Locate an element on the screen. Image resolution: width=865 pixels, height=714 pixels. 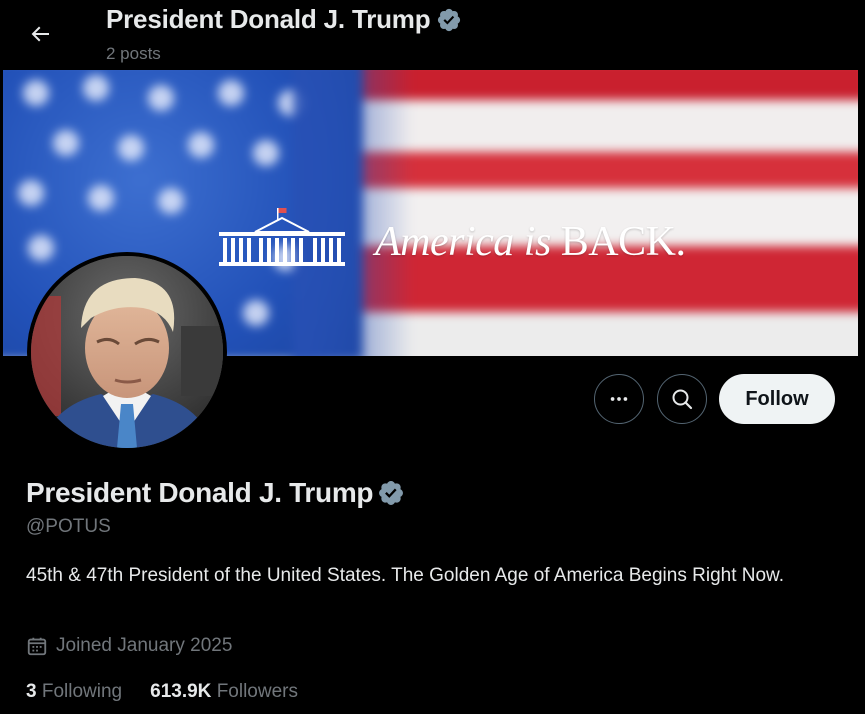
top-bar: President Donald J. Trump 2 posts is located at coordinates (432, 35).